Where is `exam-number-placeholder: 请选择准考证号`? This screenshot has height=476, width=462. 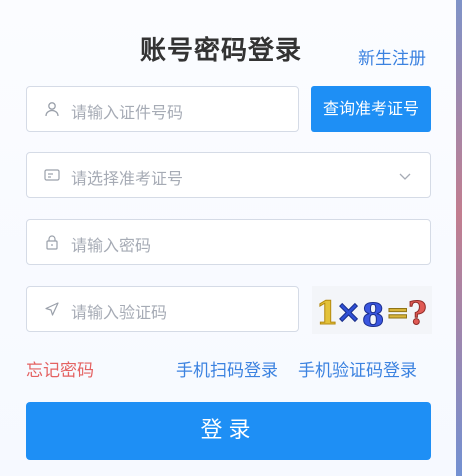 exam-number-placeholder: 请选择准考证号 is located at coordinates (127, 178).